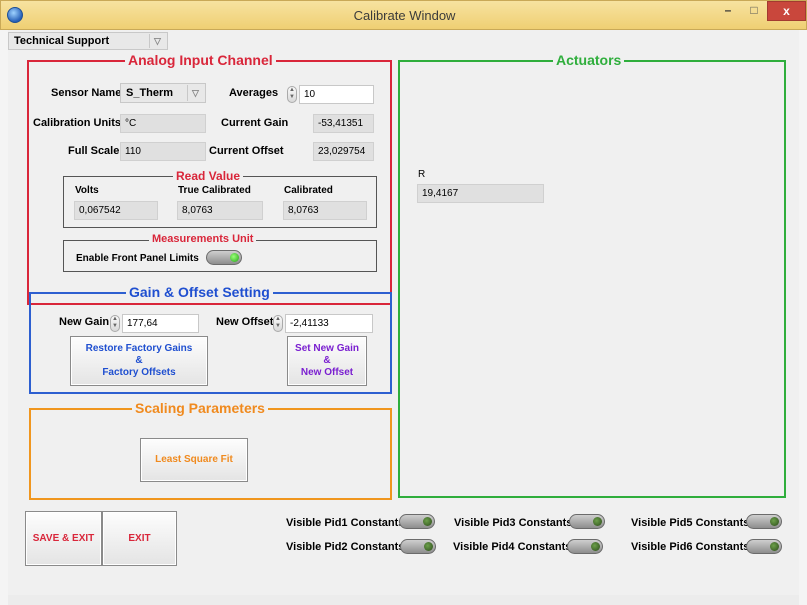 Image resolution: width=807 pixels, height=605 pixels. I want to click on set-new-gain-button: Set New Gain & New Offset, so click(327, 361).